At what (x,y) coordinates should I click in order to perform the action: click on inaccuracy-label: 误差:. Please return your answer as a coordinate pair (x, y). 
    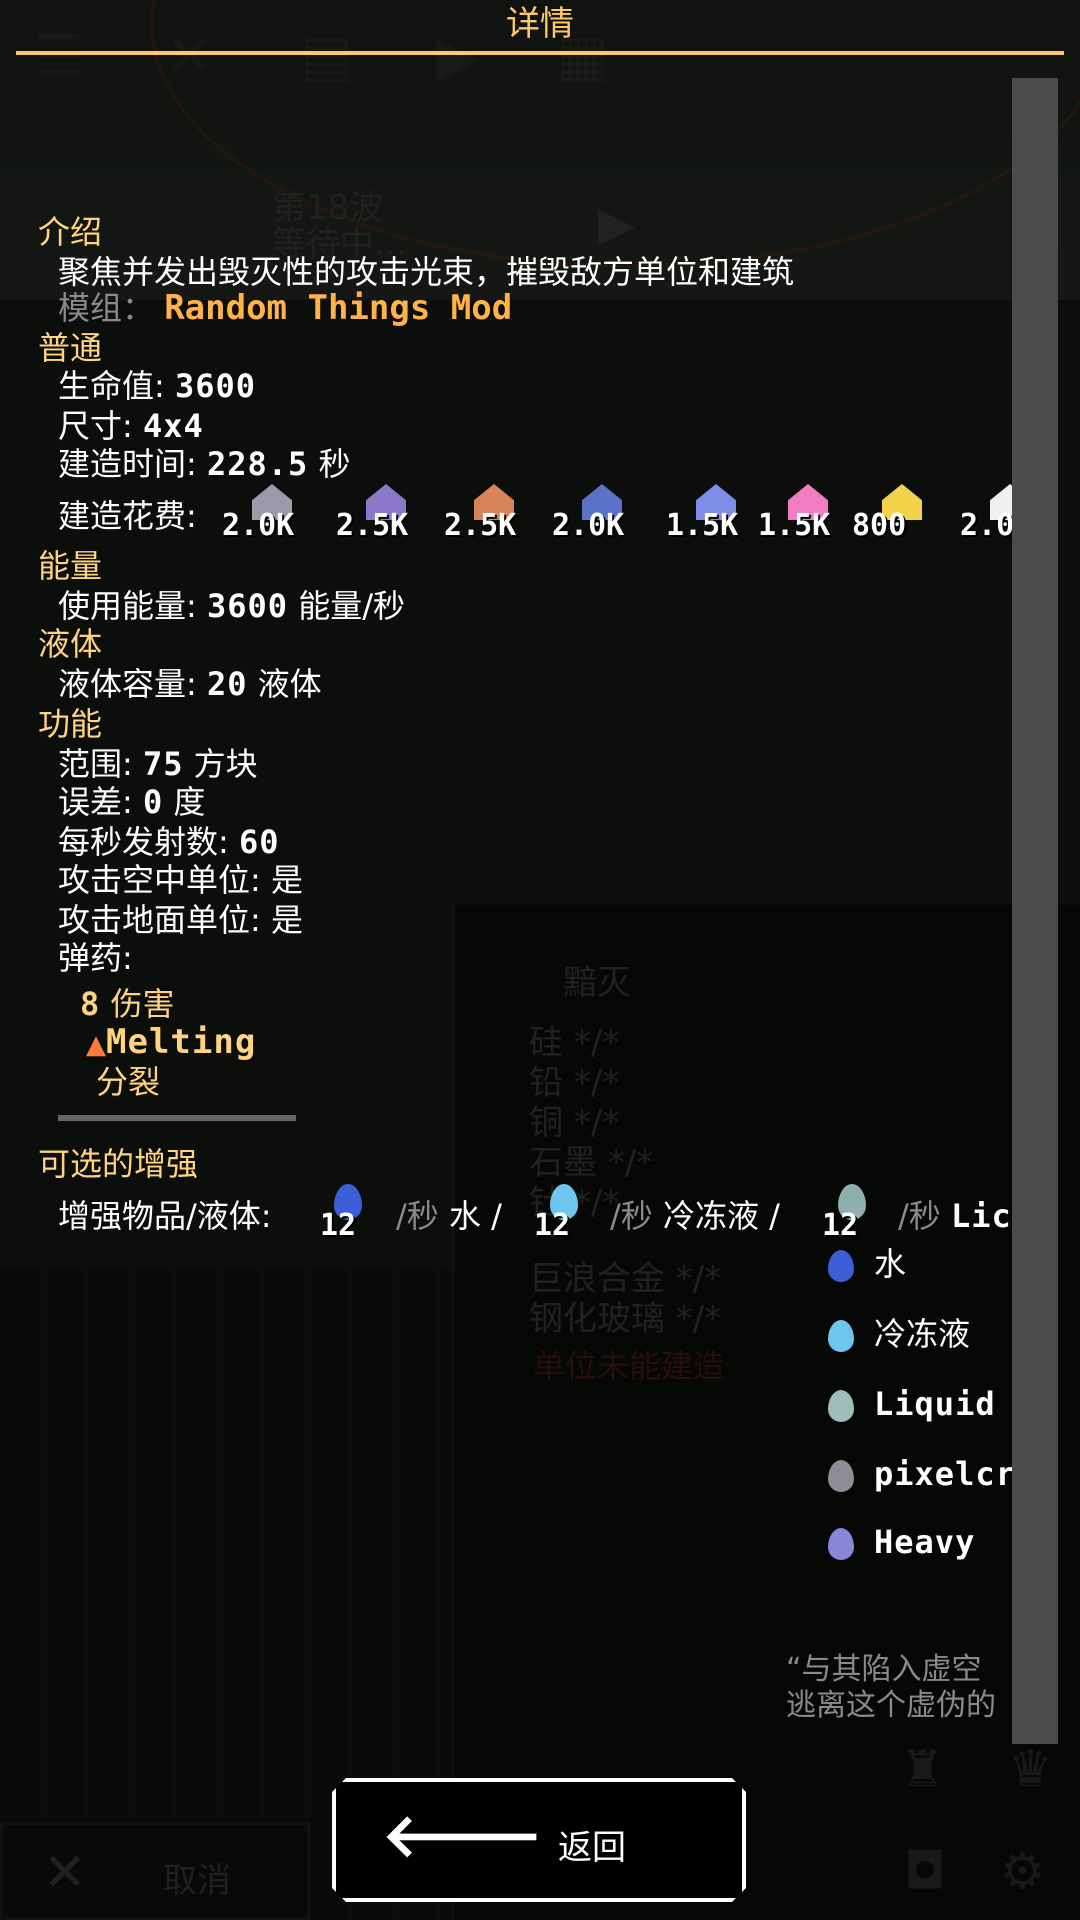
    Looking at the image, I should click on (95, 802).